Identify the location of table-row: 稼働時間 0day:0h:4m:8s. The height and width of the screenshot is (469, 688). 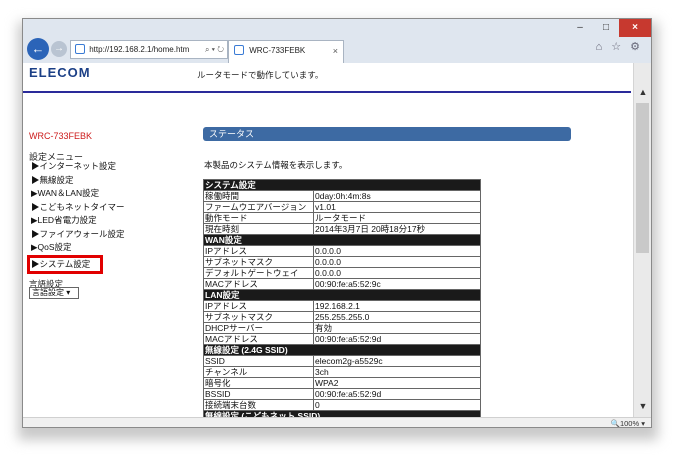
(342, 196).